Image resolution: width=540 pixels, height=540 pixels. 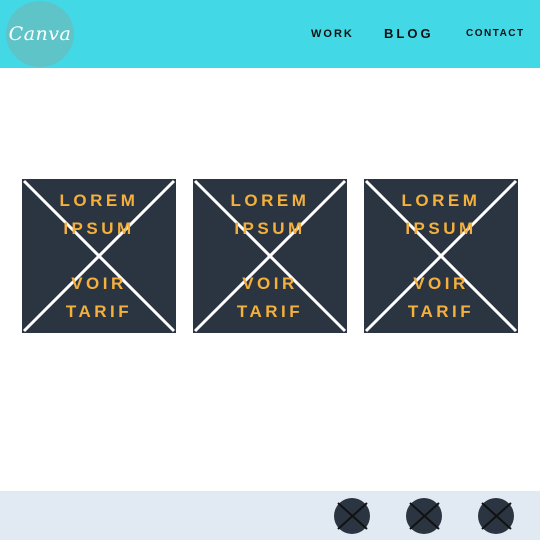 I want to click on canva-logo: Canva, so click(x=40, y=34).